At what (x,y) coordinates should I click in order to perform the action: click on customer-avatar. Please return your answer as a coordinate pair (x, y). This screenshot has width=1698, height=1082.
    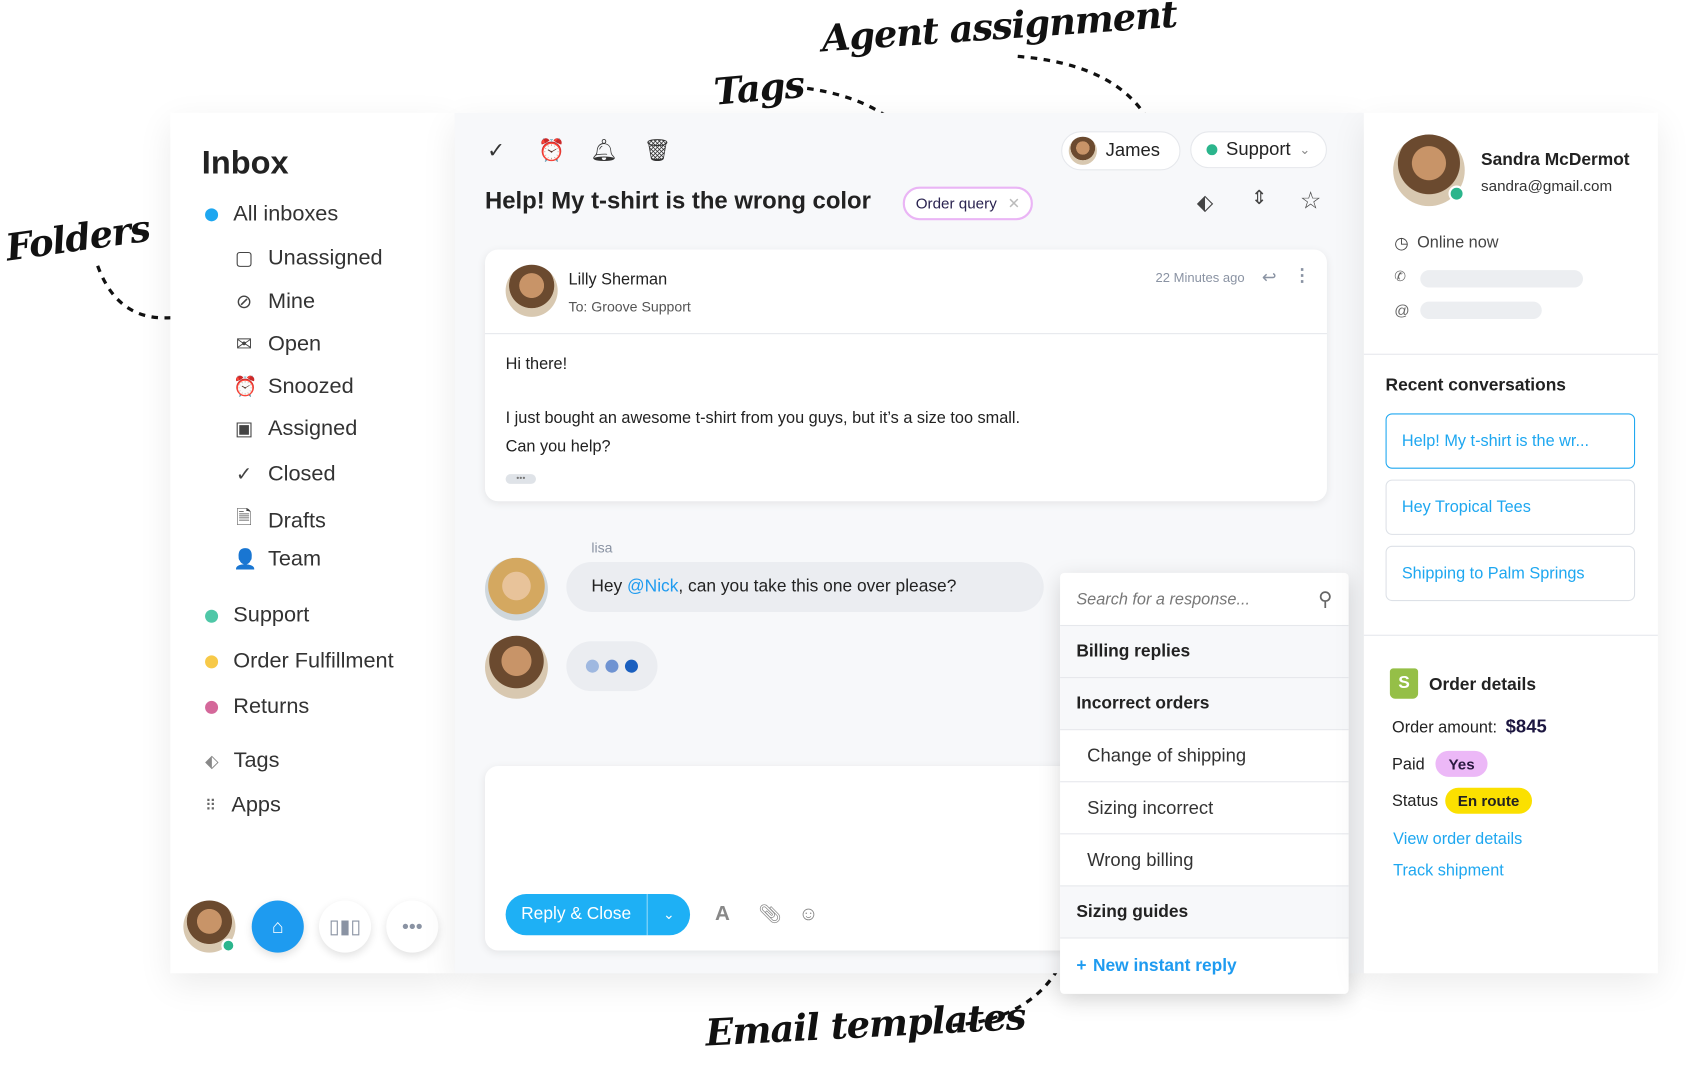
    Looking at the image, I should click on (1429, 170).